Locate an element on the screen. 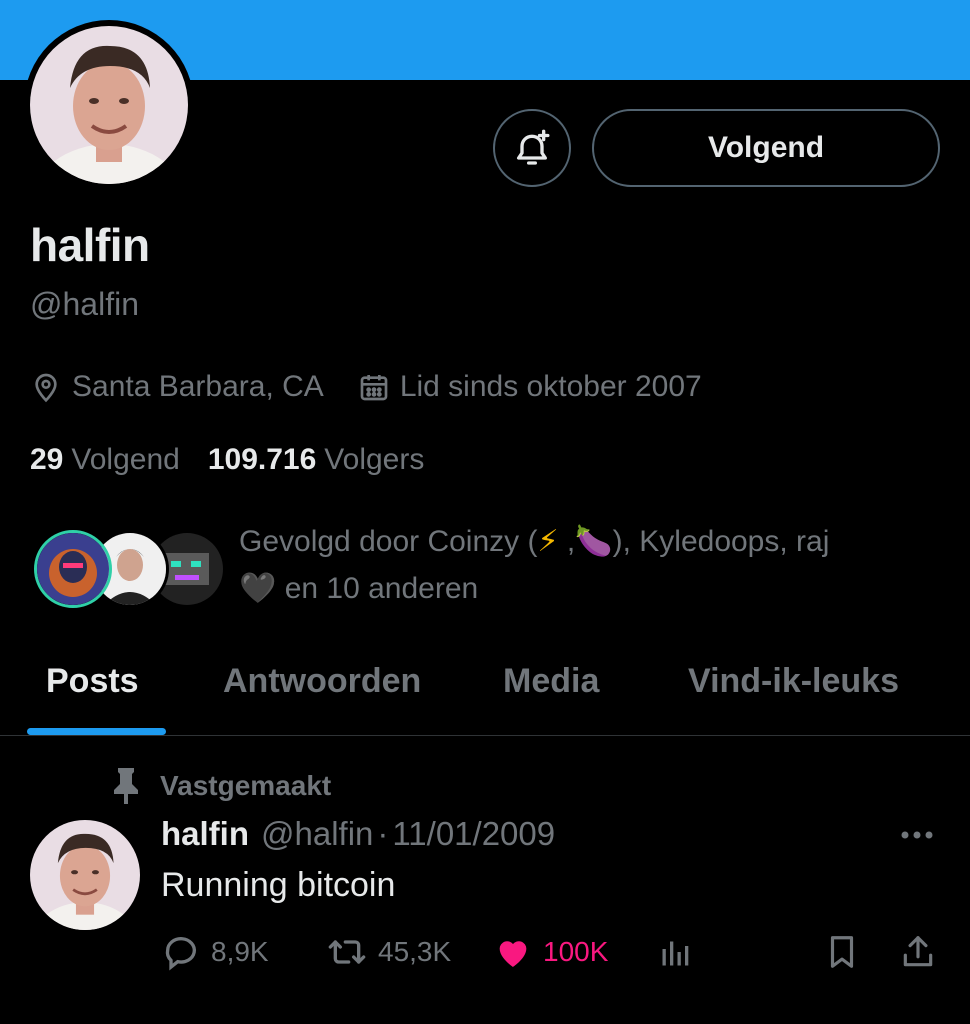 The height and width of the screenshot is (1024, 970). post-header: halfin @halfin · 11/01/2009 is located at coordinates (358, 834).